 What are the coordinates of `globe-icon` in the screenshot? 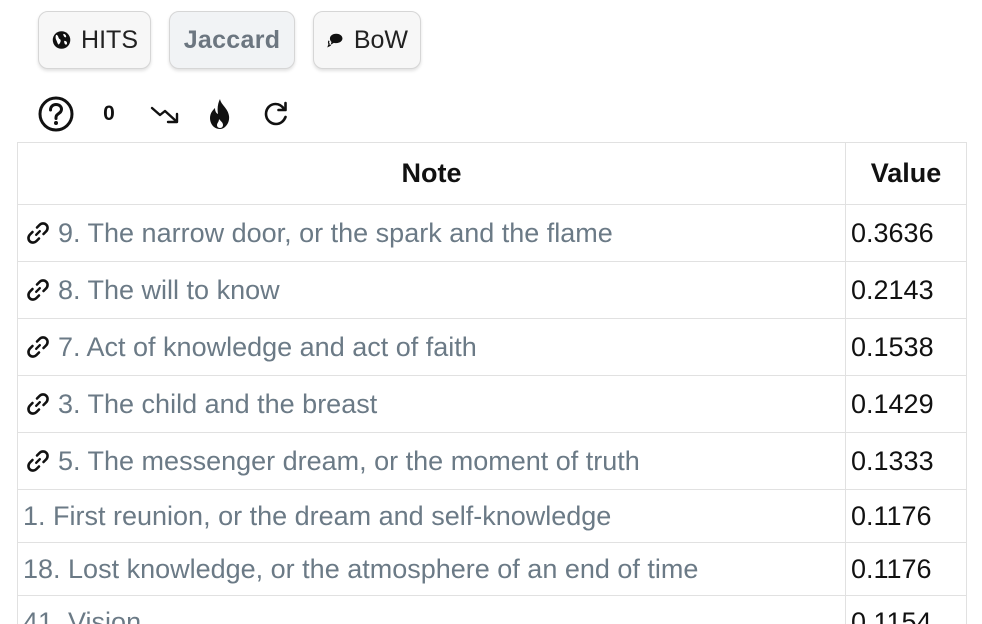 It's located at (61, 40).